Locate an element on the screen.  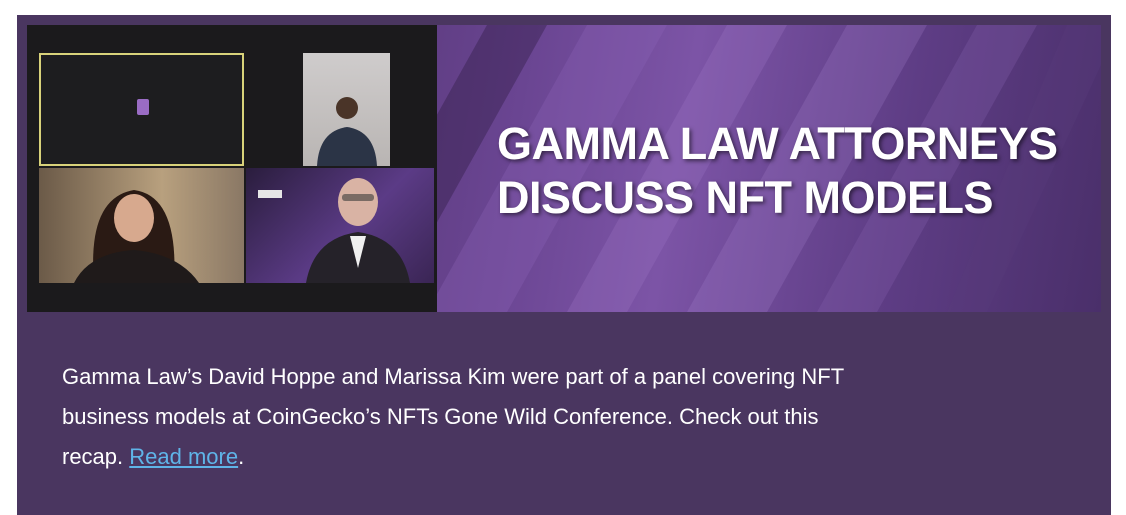
video-tile-empty is located at coordinates (141, 109).